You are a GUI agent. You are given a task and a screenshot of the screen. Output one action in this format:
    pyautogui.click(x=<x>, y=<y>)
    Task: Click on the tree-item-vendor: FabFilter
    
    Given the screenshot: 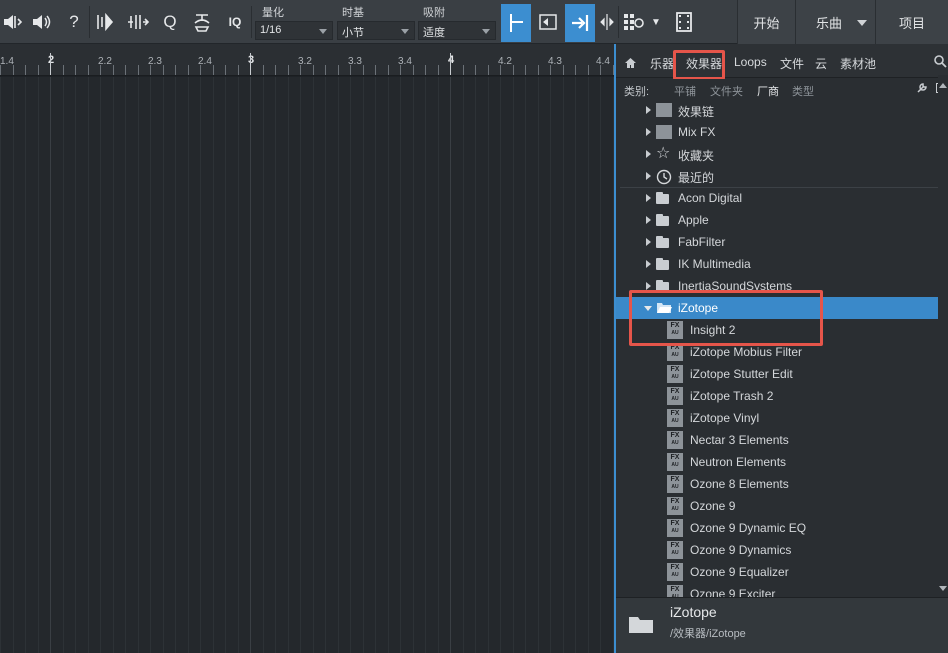 What is the action you would take?
    pyautogui.click(x=777, y=242)
    